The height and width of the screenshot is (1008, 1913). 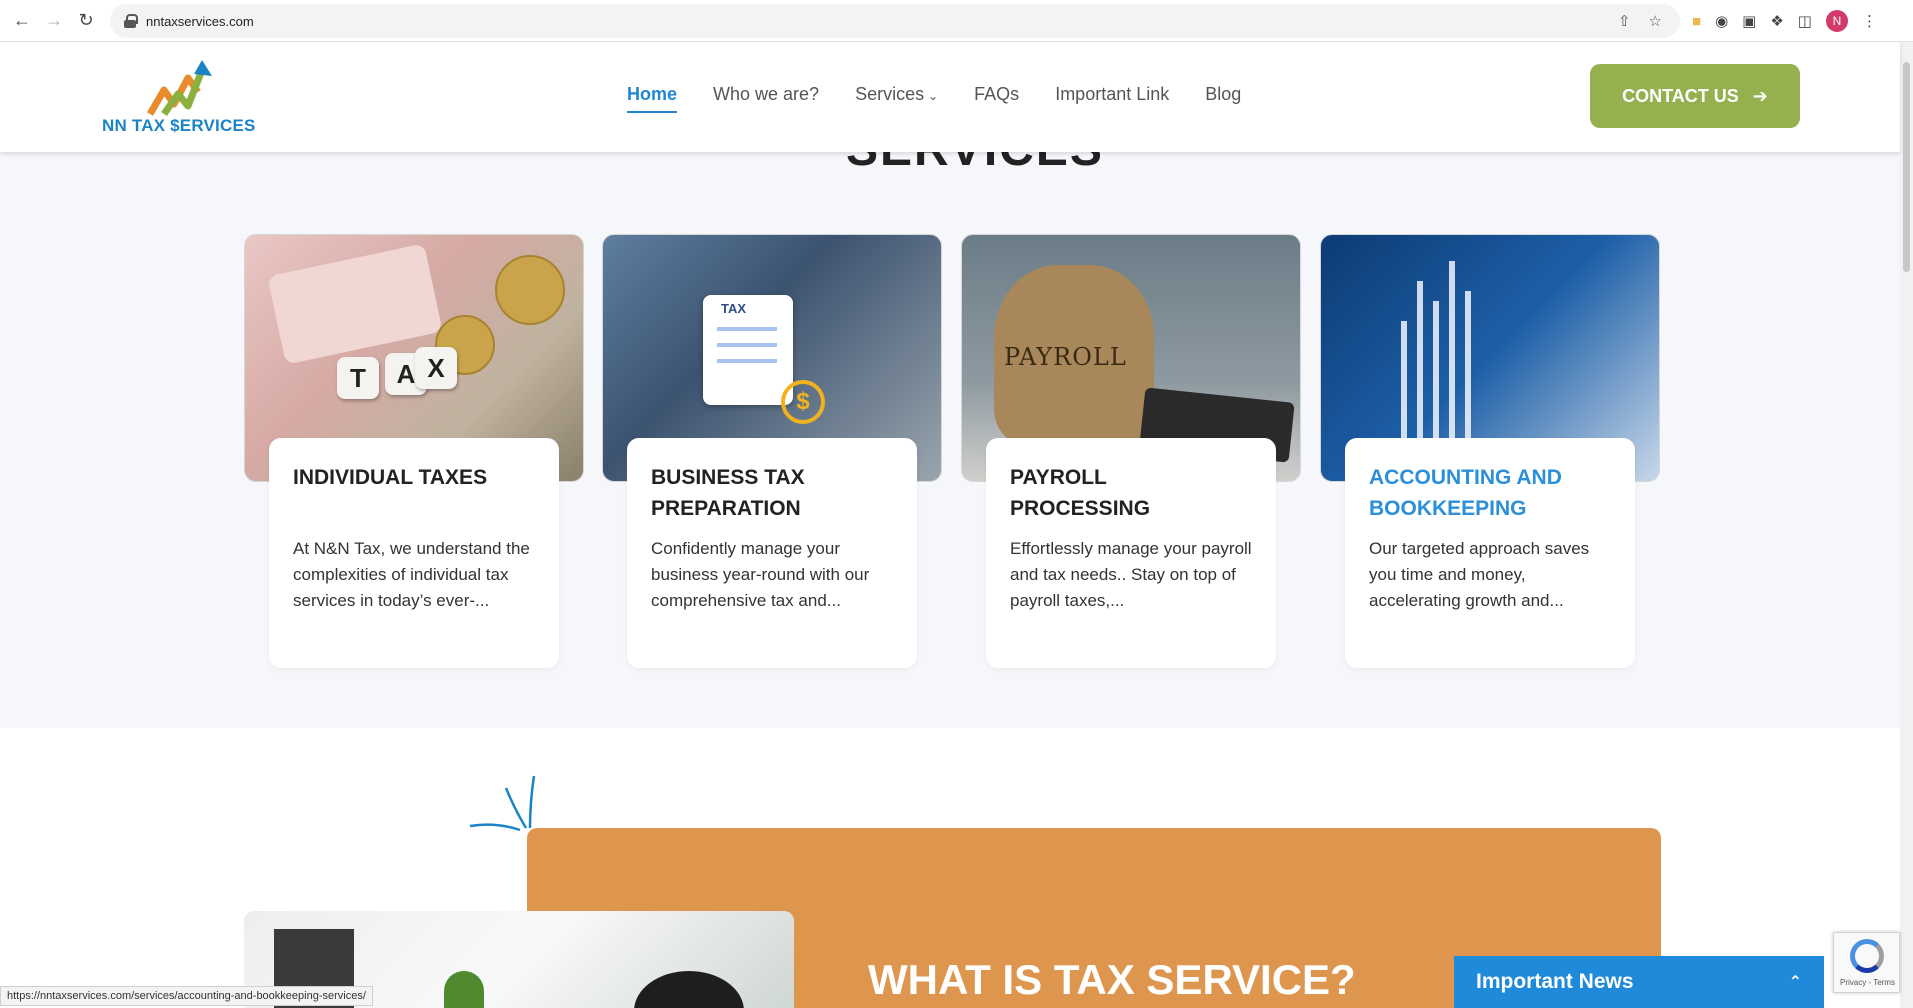 What do you see at coordinates (355, 304) in the screenshot?
I see `calculator-graphic` at bounding box center [355, 304].